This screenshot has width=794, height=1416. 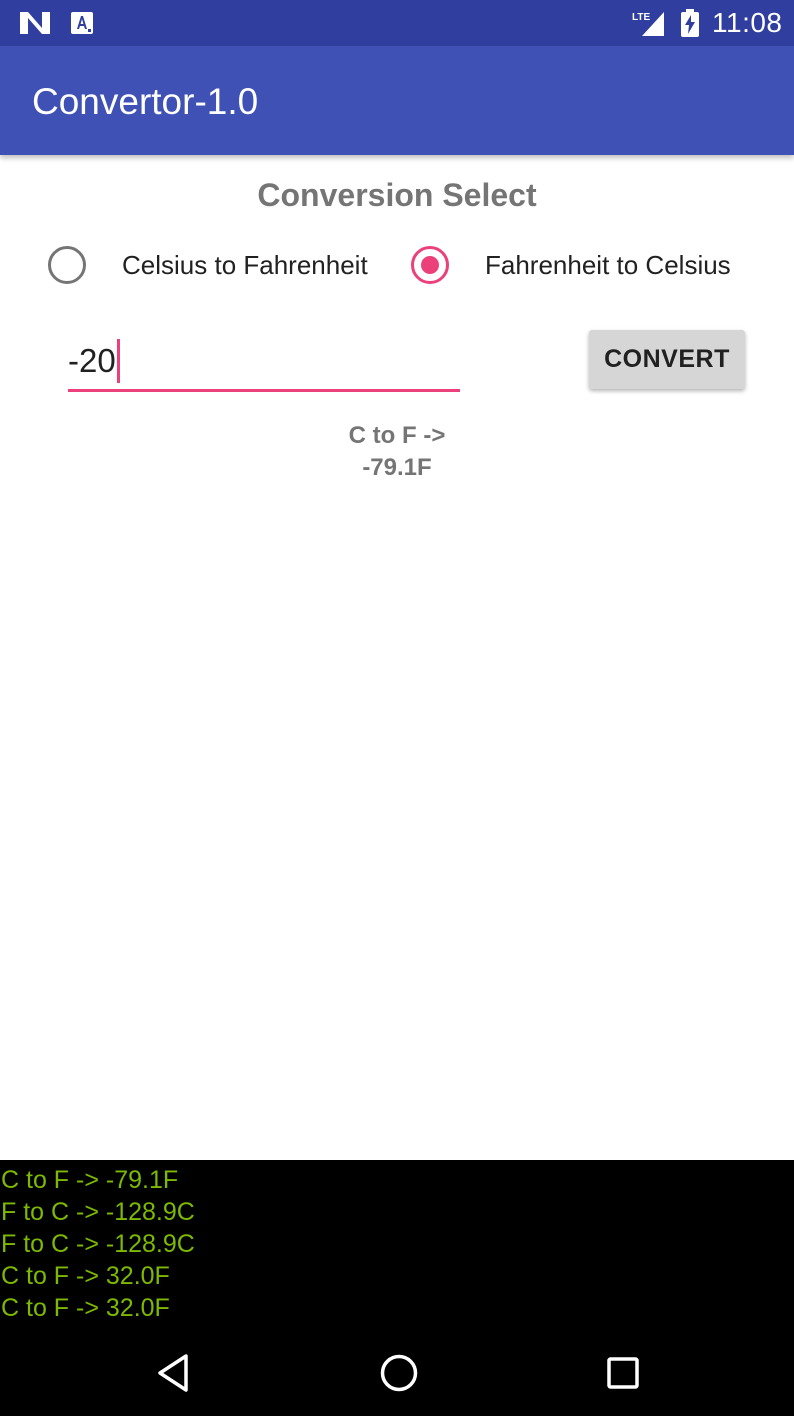 I want to click on status-bar: LTE 11:08, so click(x=397, y=23).